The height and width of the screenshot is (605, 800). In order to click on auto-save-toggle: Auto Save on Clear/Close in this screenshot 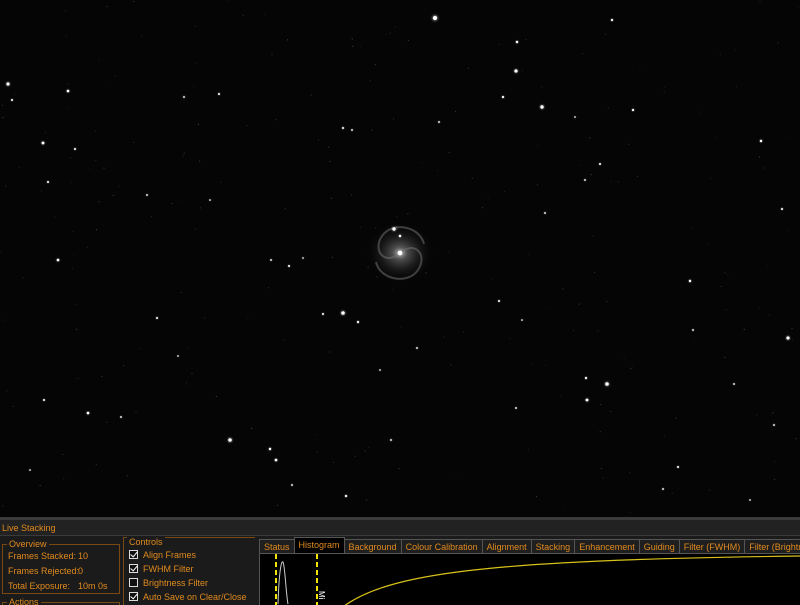, I will do `click(188, 597)`.